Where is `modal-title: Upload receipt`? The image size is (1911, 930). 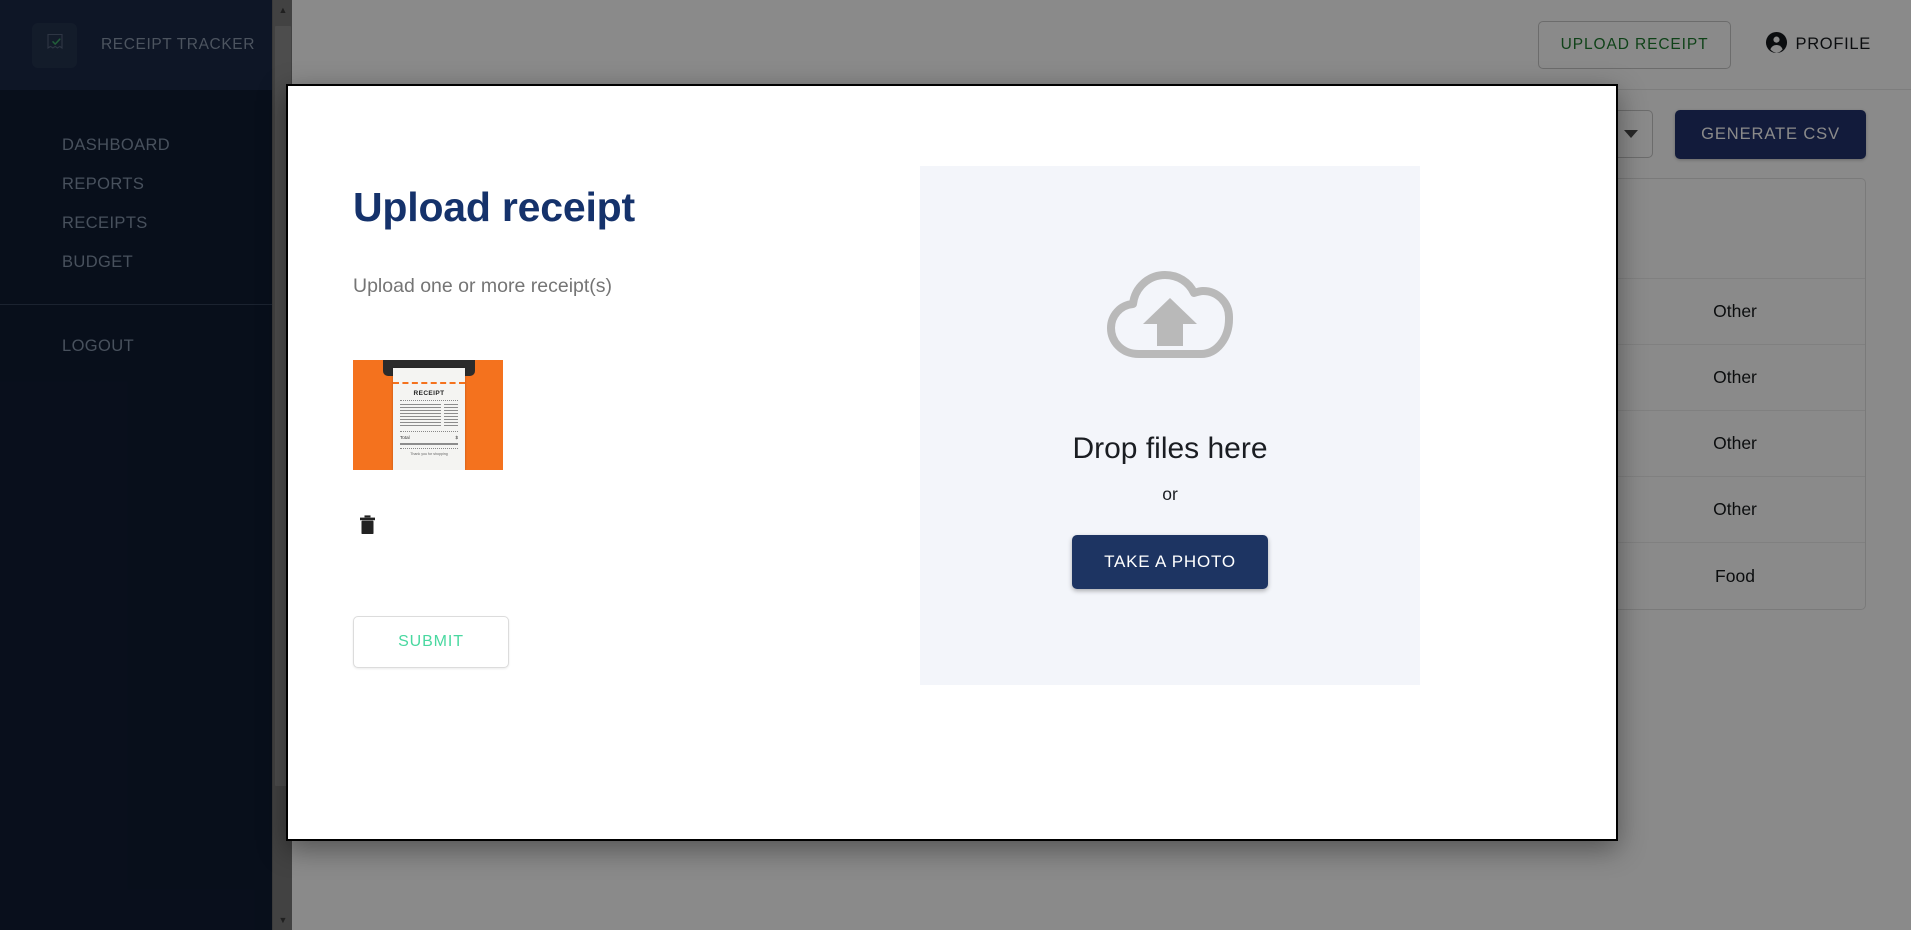 modal-title: Upload receipt is located at coordinates (494, 207).